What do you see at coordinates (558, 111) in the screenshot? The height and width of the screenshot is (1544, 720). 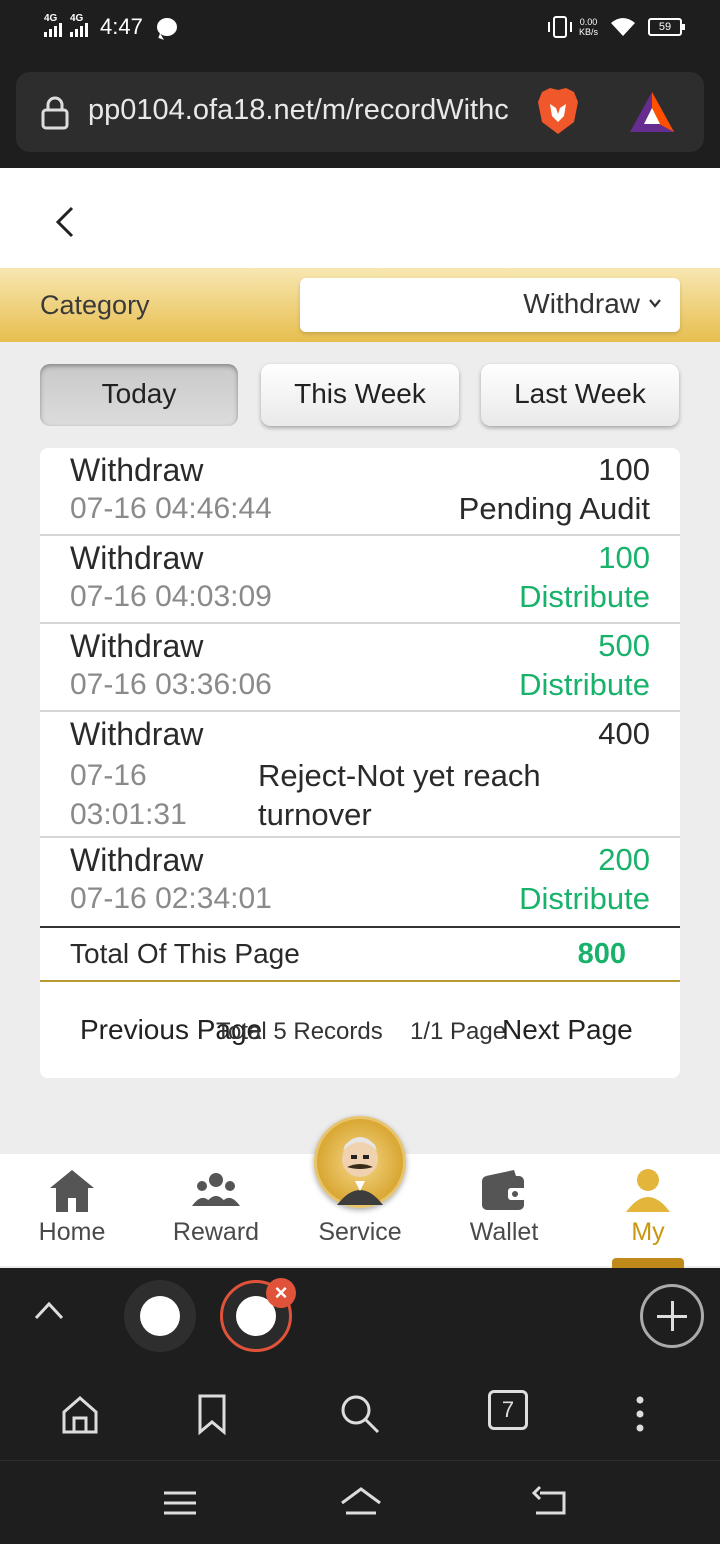 I see `brave-shield-icon` at bounding box center [558, 111].